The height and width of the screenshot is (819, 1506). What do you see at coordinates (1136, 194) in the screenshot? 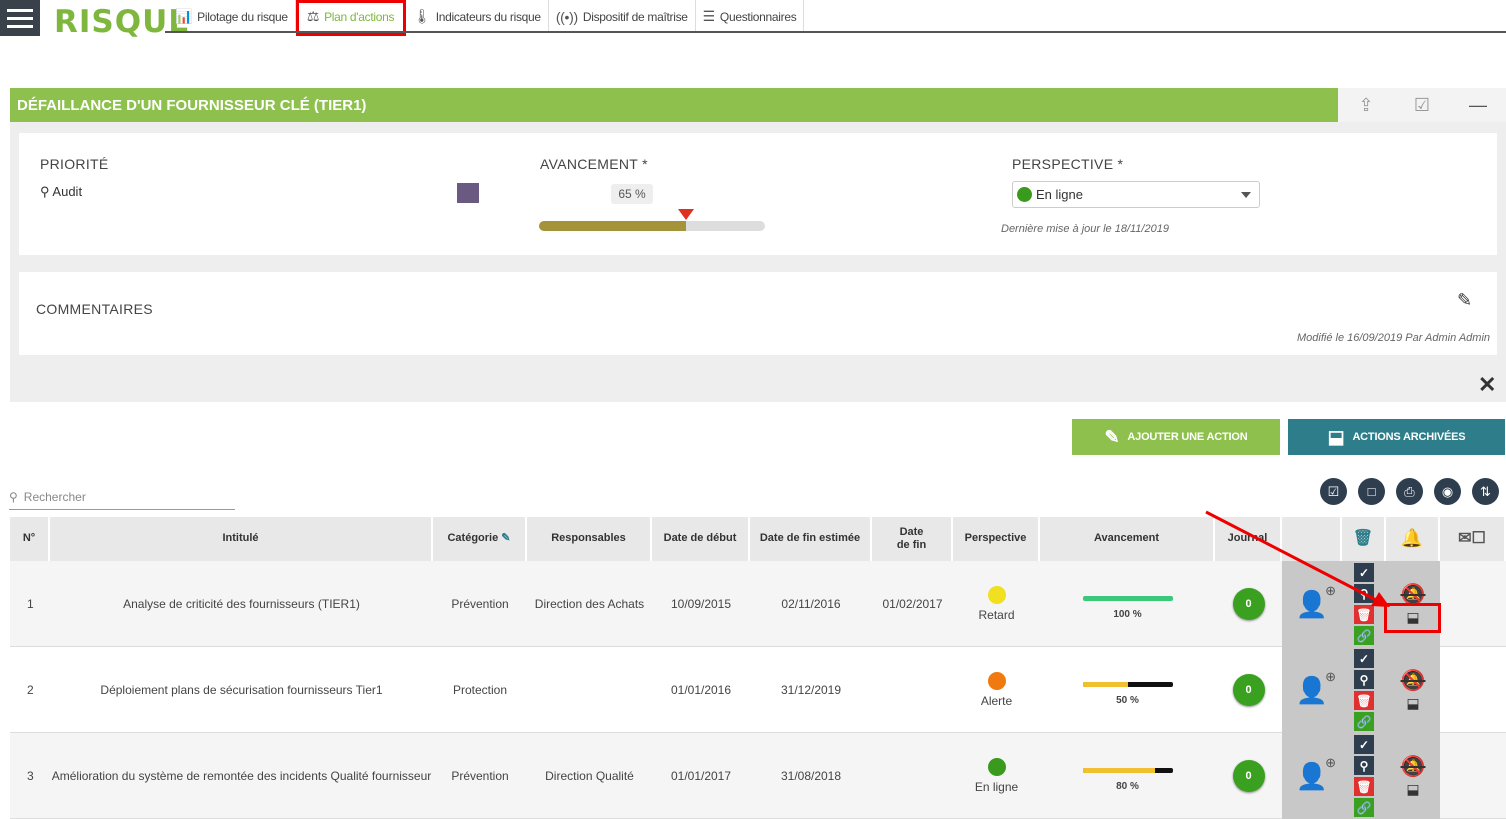
I see `perspective-select: En ligne` at bounding box center [1136, 194].